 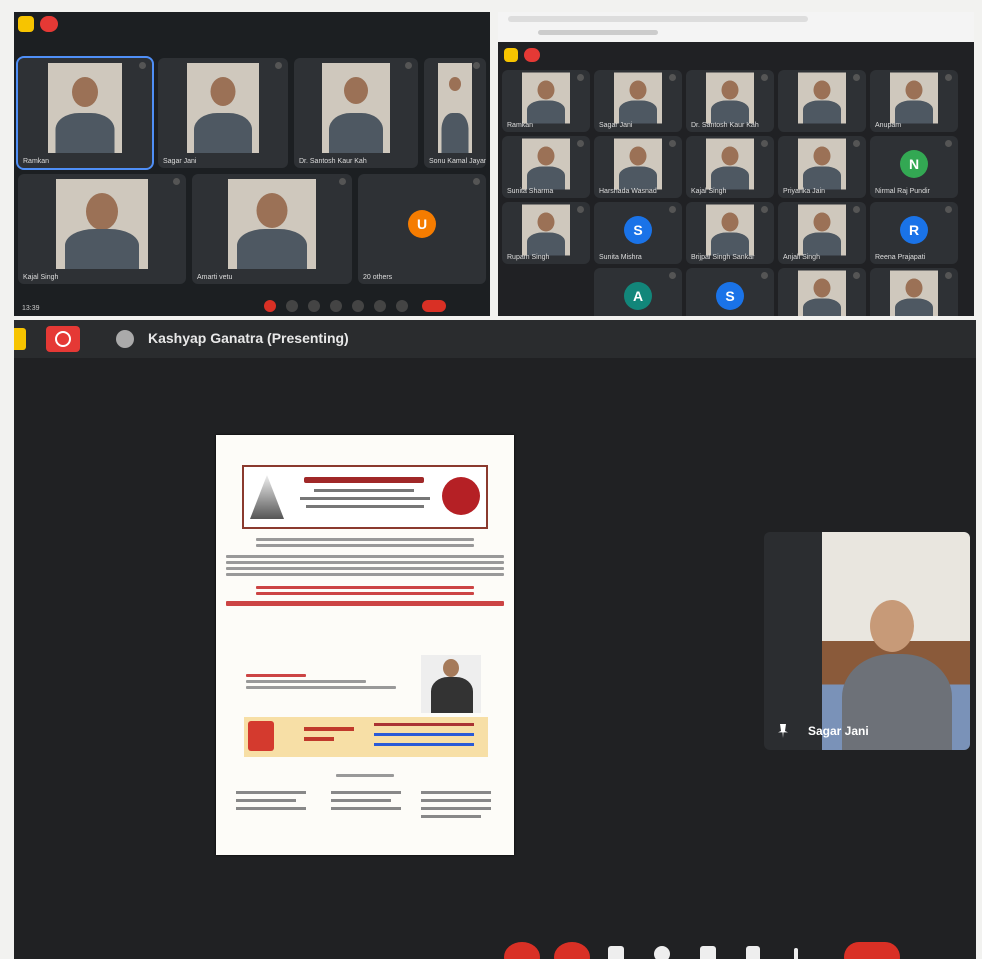 I want to click on participant-tile: Anupam, so click(x=914, y=101).